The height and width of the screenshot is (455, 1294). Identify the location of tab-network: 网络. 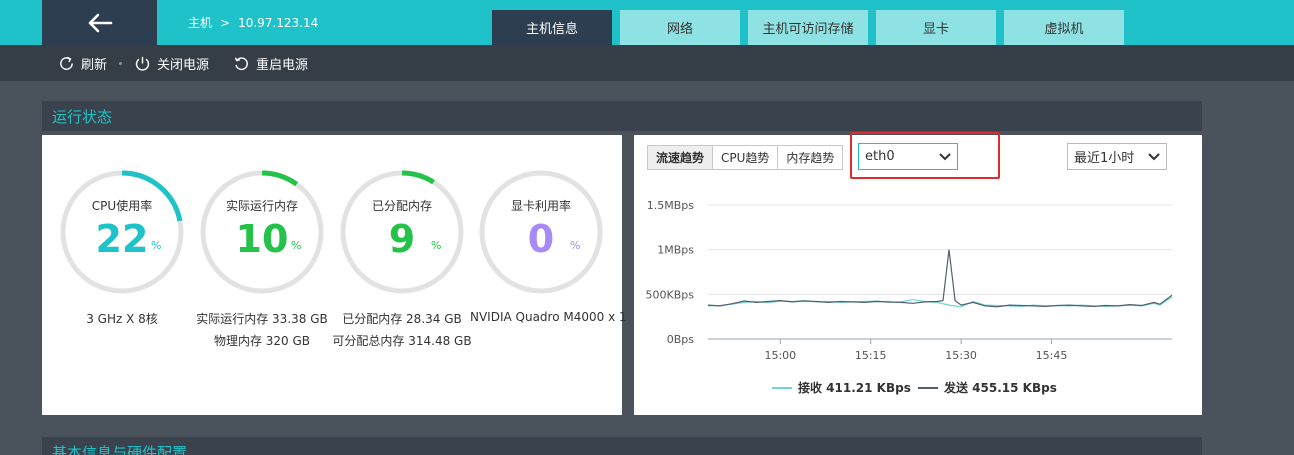
(680, 27).